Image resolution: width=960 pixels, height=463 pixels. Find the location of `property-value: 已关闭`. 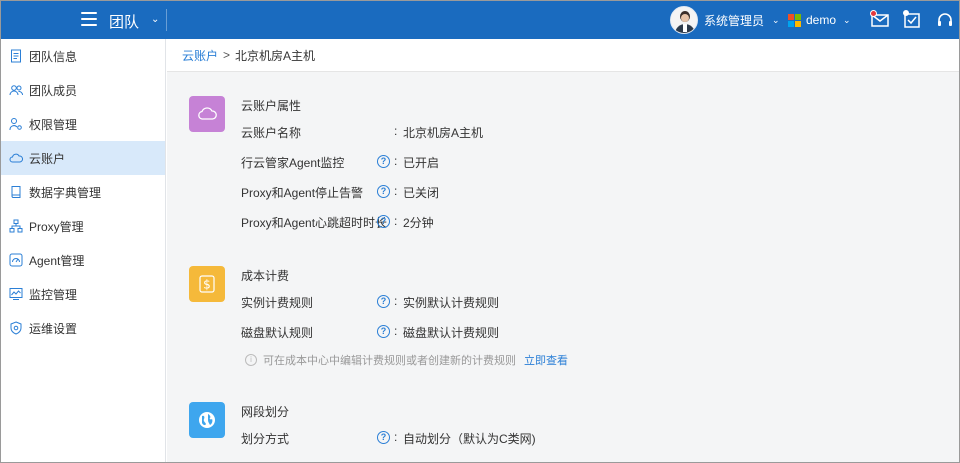

property-value: 已关闭 is located at coordinates (421, 193).